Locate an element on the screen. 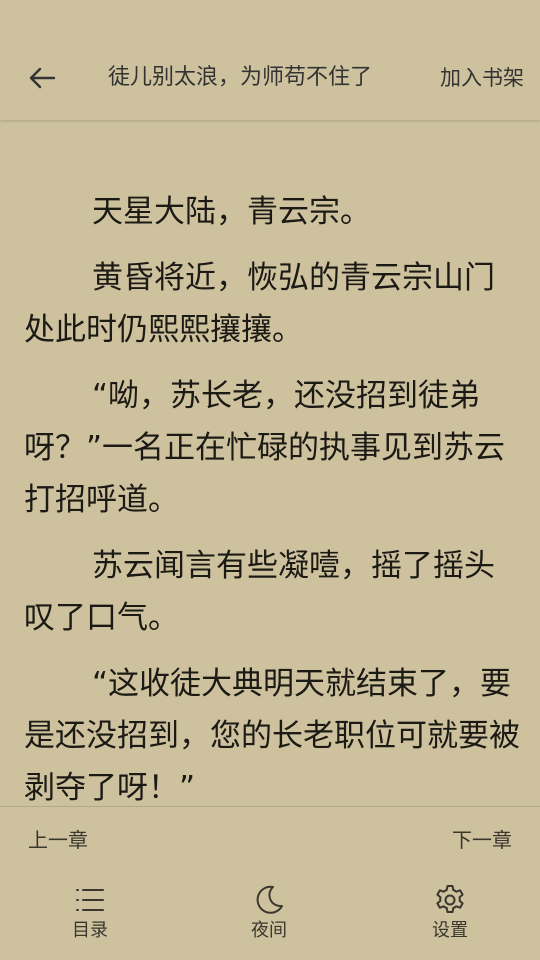 The height and width of the screenshot is (960, 540). divider is located at coordinates (270, 806).